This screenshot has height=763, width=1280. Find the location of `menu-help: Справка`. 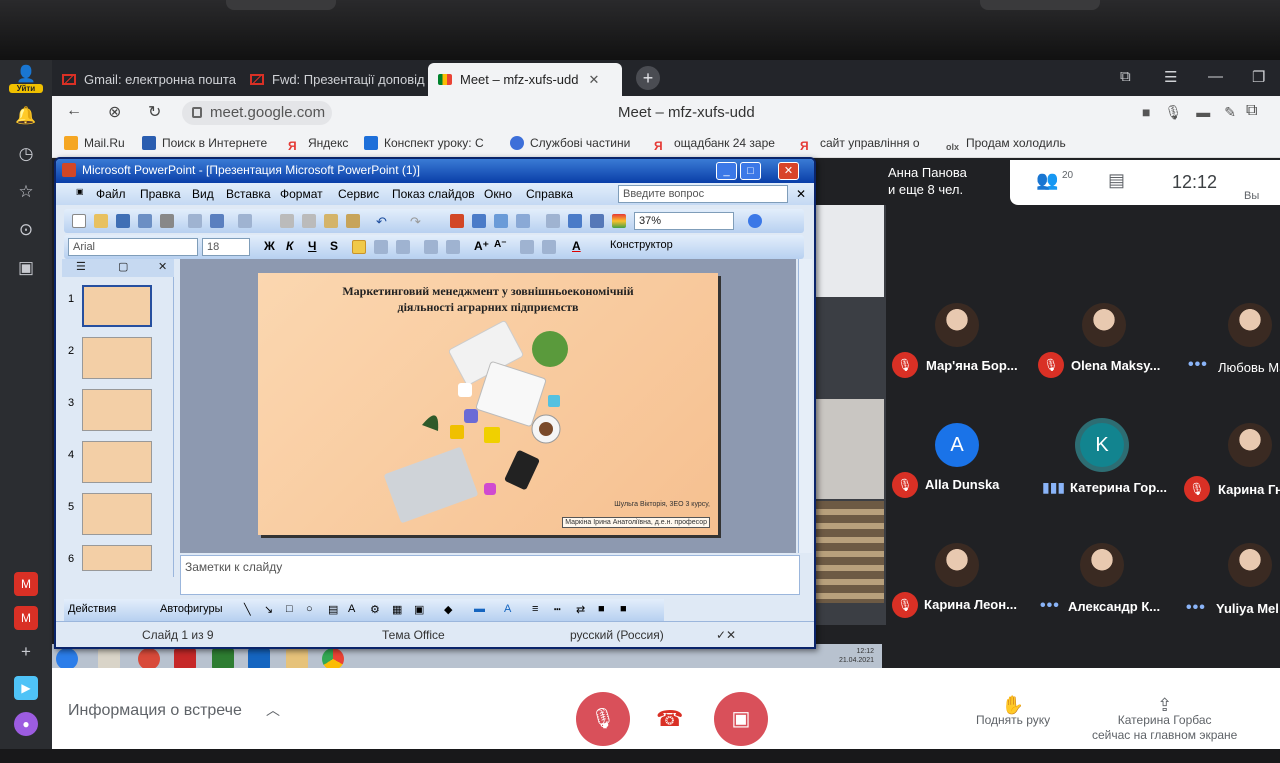

menu-help: Справка is located at coordinates (549, 194).